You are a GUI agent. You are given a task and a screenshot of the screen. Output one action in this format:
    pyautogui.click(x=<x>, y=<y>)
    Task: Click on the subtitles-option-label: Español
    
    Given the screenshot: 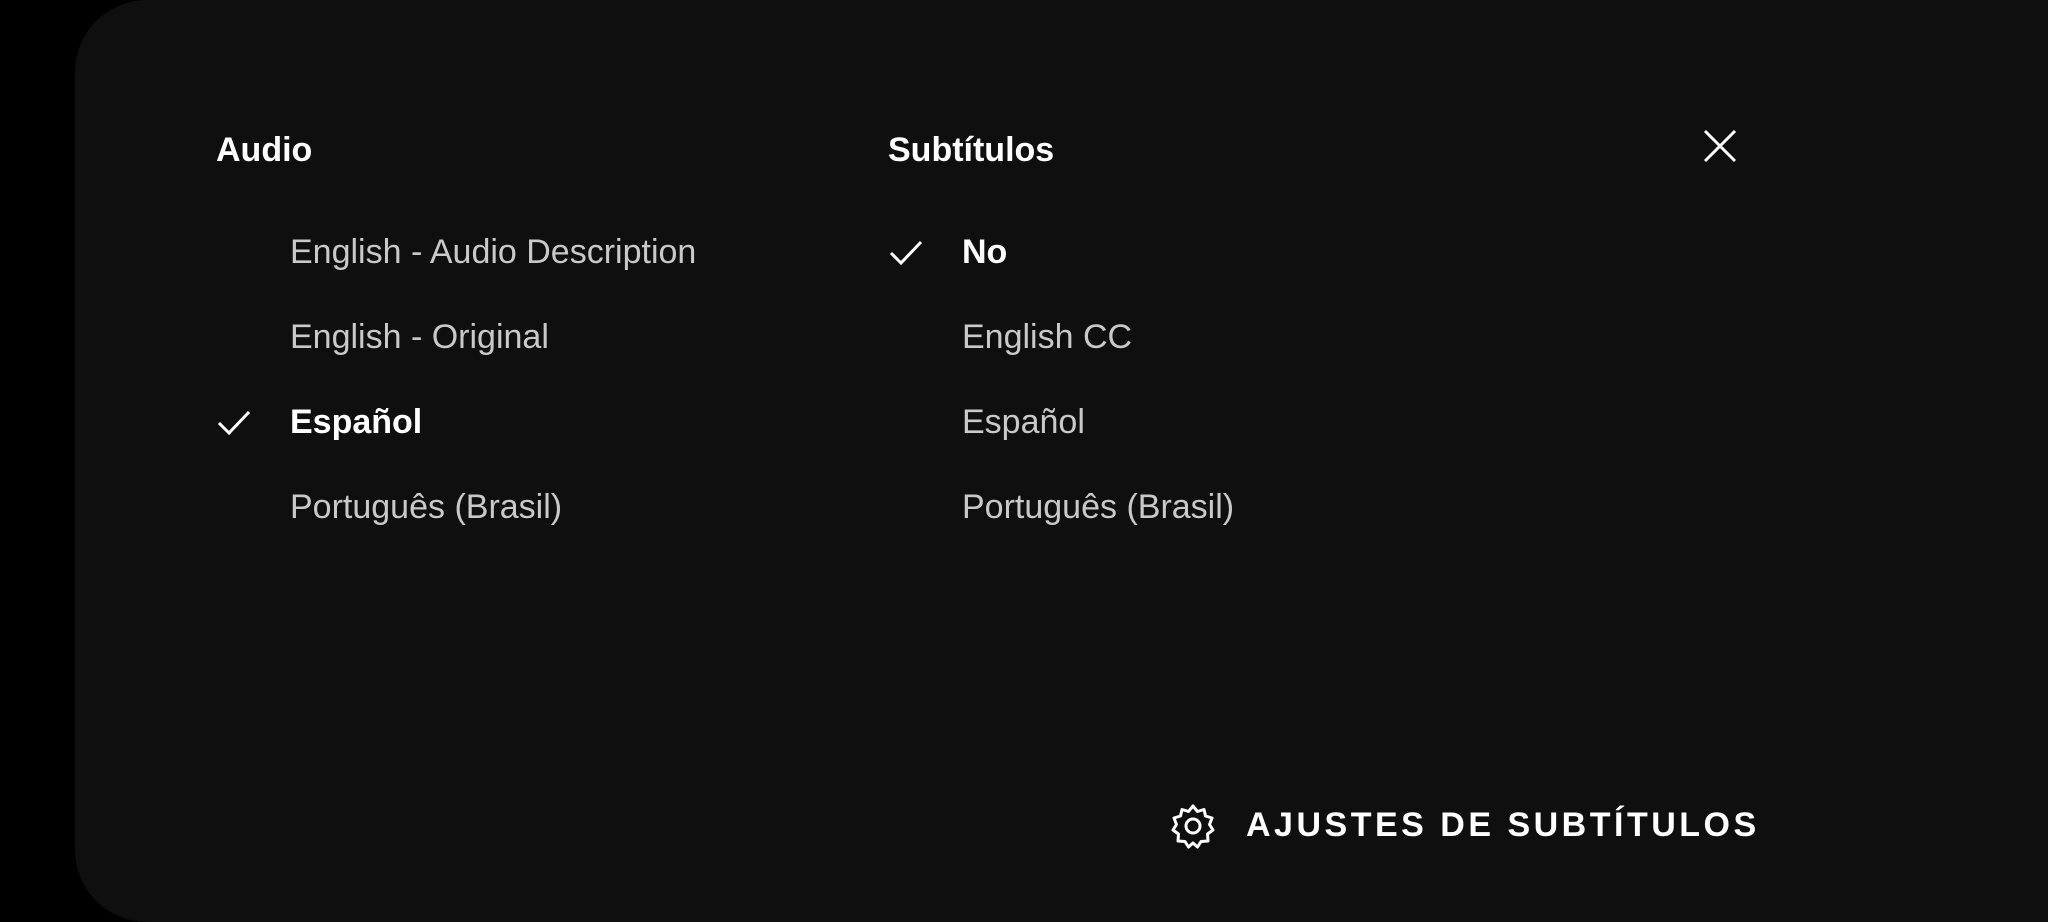 What is the action you would take?
    pyautogui.click(x=1023, y=422)
    